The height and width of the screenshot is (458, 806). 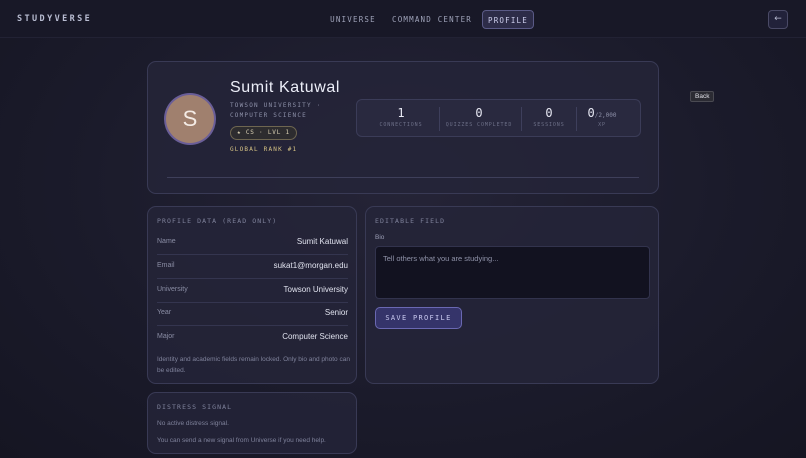 I want to click on editable-field-title: EDITABLE FIELD, so click(x=410, y=221).